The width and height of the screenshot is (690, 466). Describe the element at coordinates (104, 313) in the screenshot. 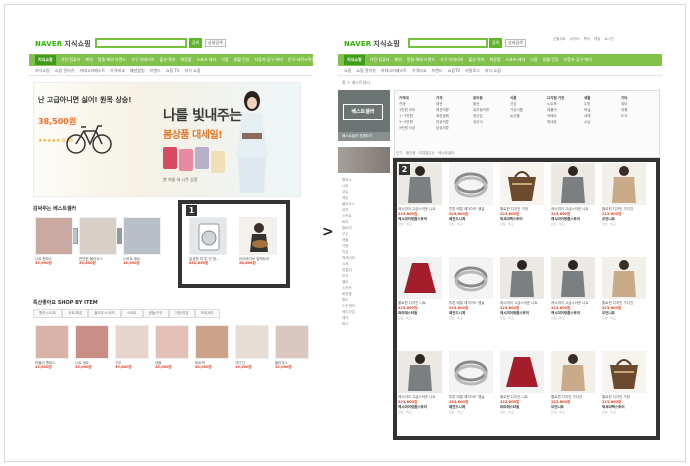

I see `shop-tab: 블라우스/셔츠` at that location.